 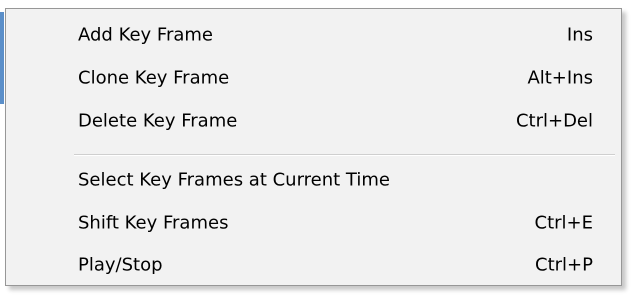 What do you see at coordinates (563, 223) in the screenshot?
I see `menu-item-shortcut: Ctrl+E` at bounding box center [563, 223].